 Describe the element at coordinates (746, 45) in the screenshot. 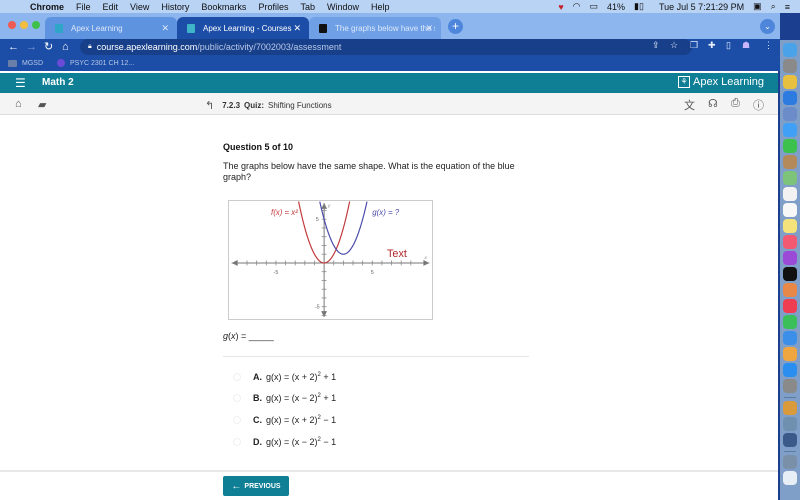

I see `profile-avatar-icon: ☗` at that location.